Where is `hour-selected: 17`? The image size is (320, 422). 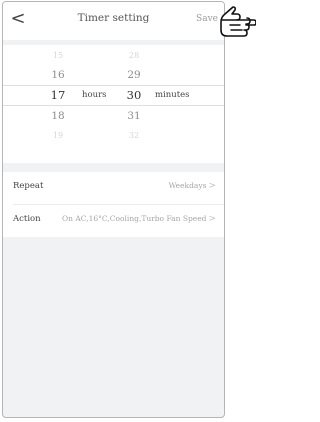 hour-selected: 17 is located at coordinates (58, 95).